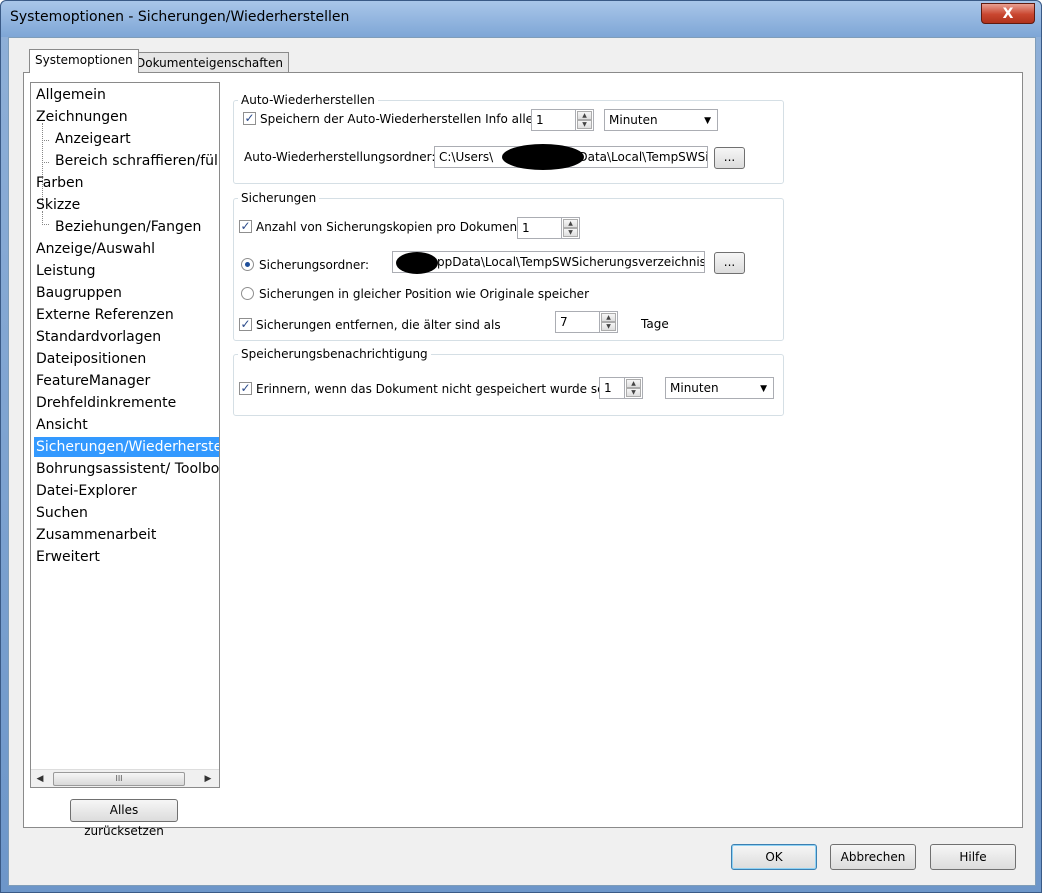 The image size is (1042, 893). I want to click on backup-count-label: Anzahl von Sicherungskopien pro Dokument, so click(389, 227).